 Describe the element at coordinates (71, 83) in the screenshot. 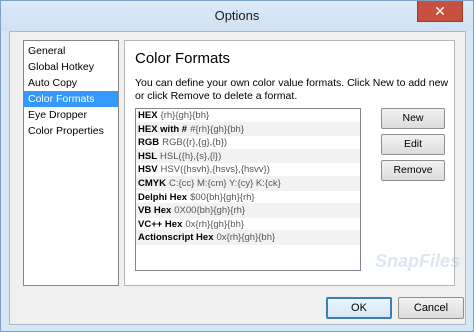

I see `sidebar-item-auto-copy: Auto Copy` at that location.